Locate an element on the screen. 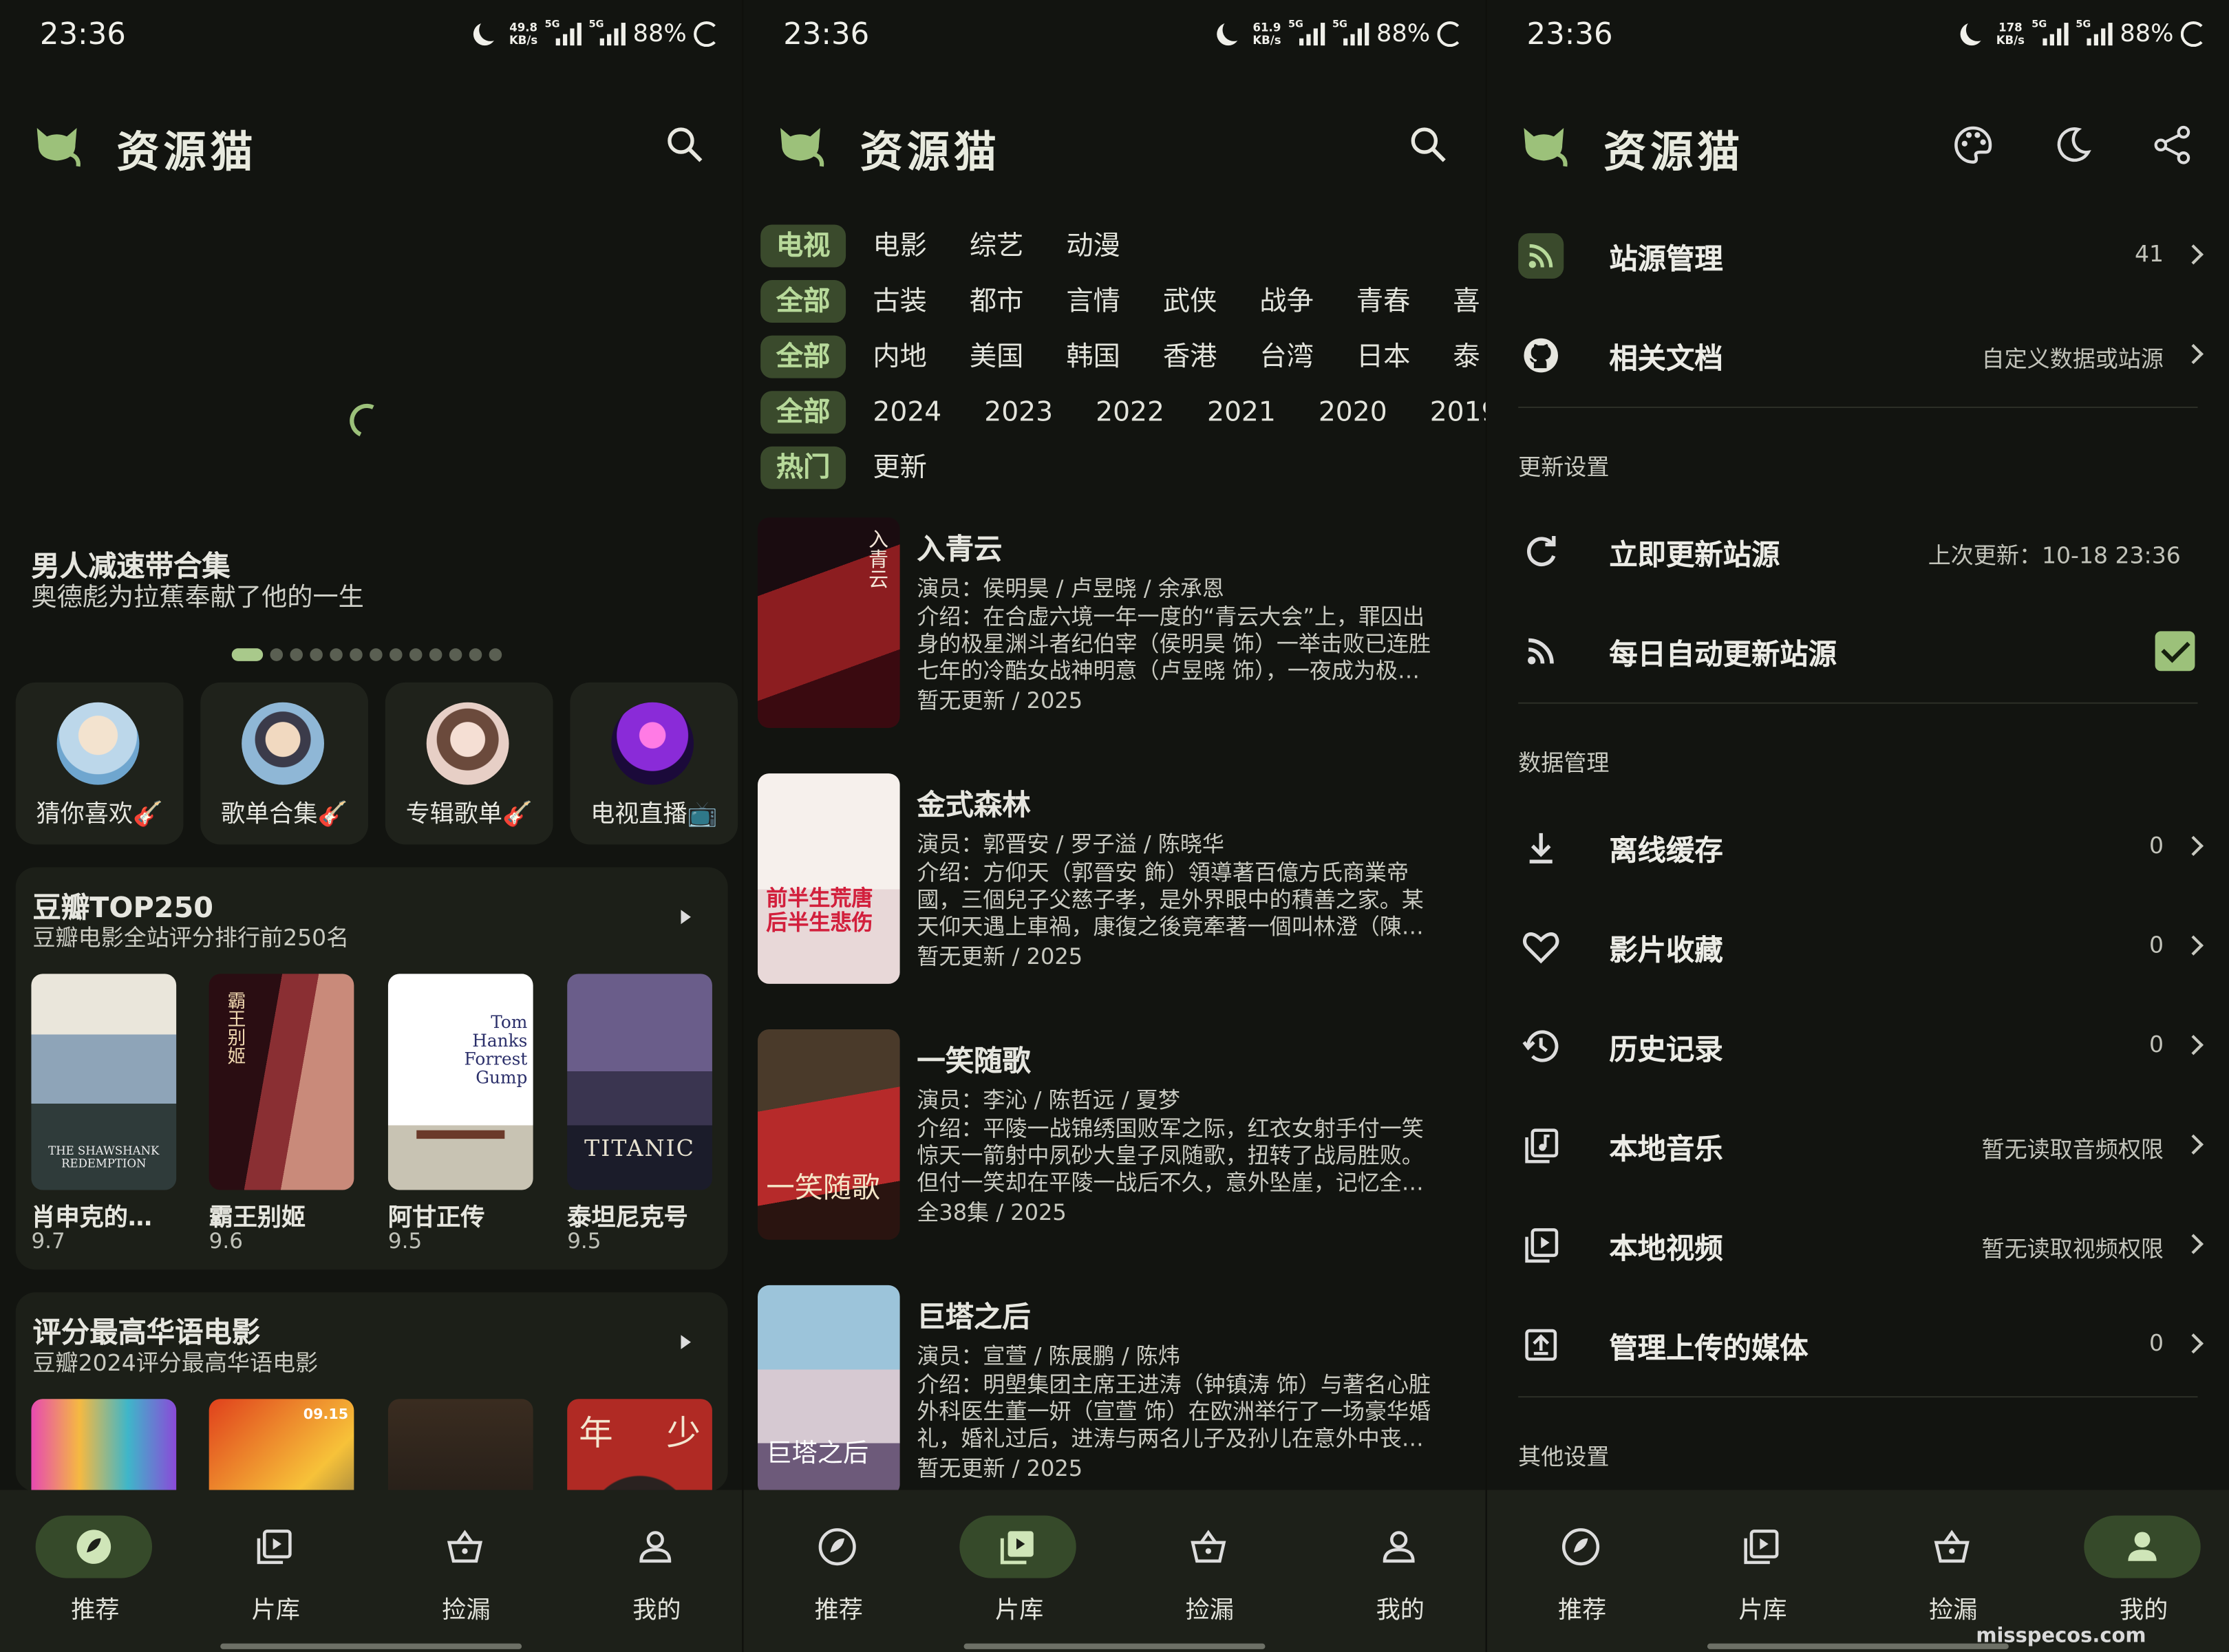 This screenshot has height=1652, width=2229. quick-guess-you-like: 猜你喜欢🎸 is located at coordinates (99, 763).